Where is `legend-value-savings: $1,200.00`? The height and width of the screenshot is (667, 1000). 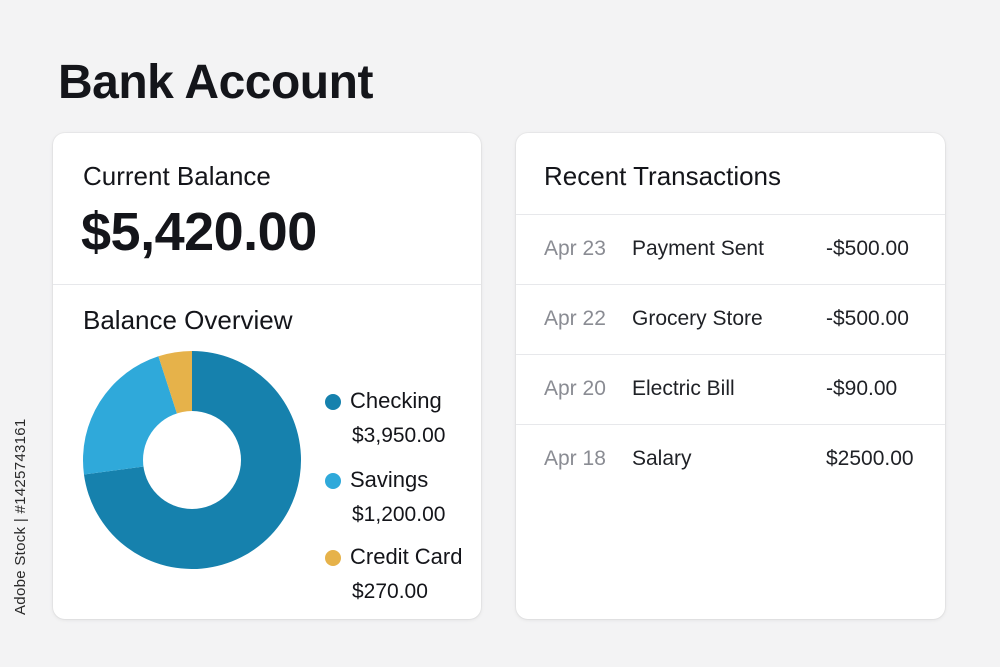
legend-value-savings: $1,200.00 is located at coordinates (399, 514).